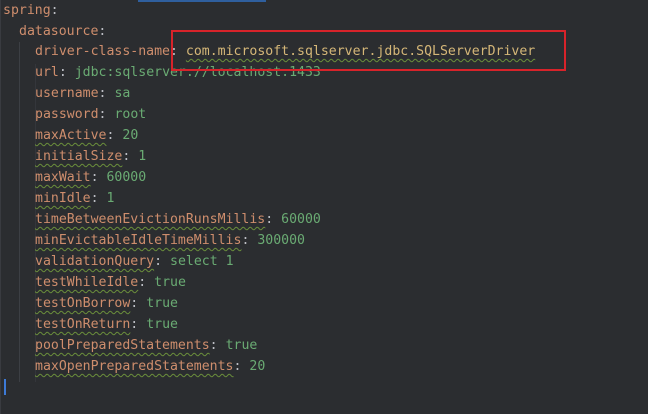 The height and width of the screenshot is (414, 648). I want to click on yaml-key: maxOpenPreparedStatements, so click(134, 366).